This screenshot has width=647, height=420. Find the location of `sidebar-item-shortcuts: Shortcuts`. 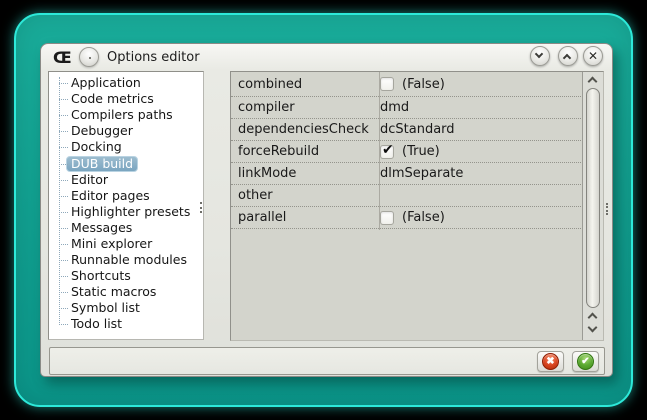

sidebar-item-shortcuts: Shortcuts is located at coordinates (126, 276).